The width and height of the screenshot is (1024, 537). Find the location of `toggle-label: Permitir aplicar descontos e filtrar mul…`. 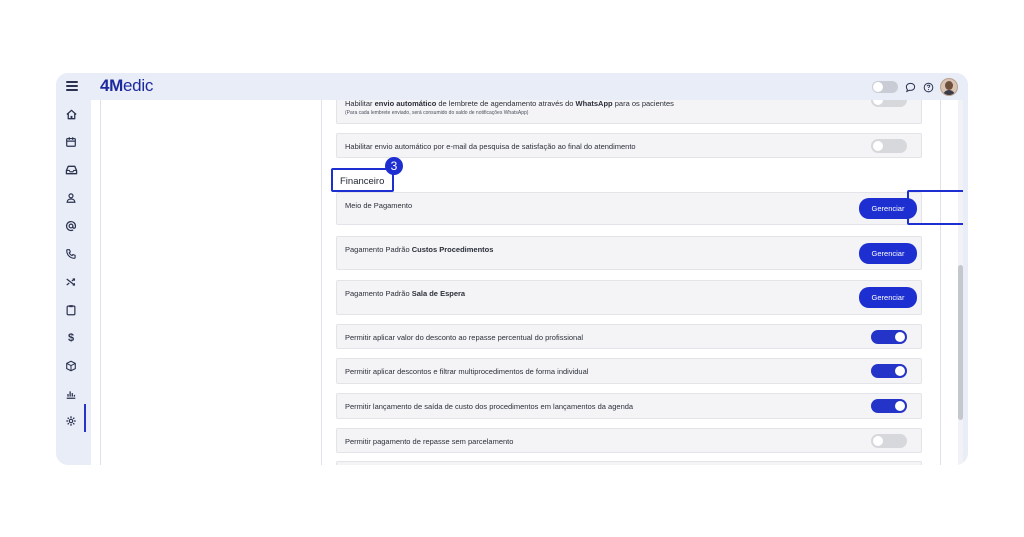

toggle-label: Permitir aplicar descontos e filtrar mul… is located at coordinates (467, 371).